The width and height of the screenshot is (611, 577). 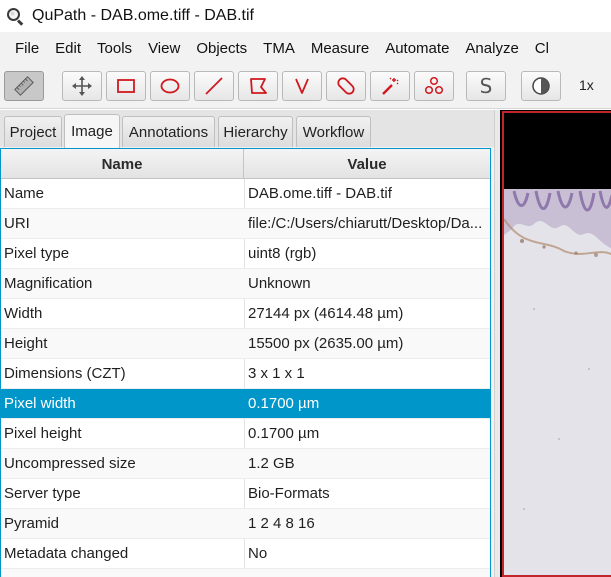 I want to click on tab-annotations: Annotations, so click(x=168, y=131).